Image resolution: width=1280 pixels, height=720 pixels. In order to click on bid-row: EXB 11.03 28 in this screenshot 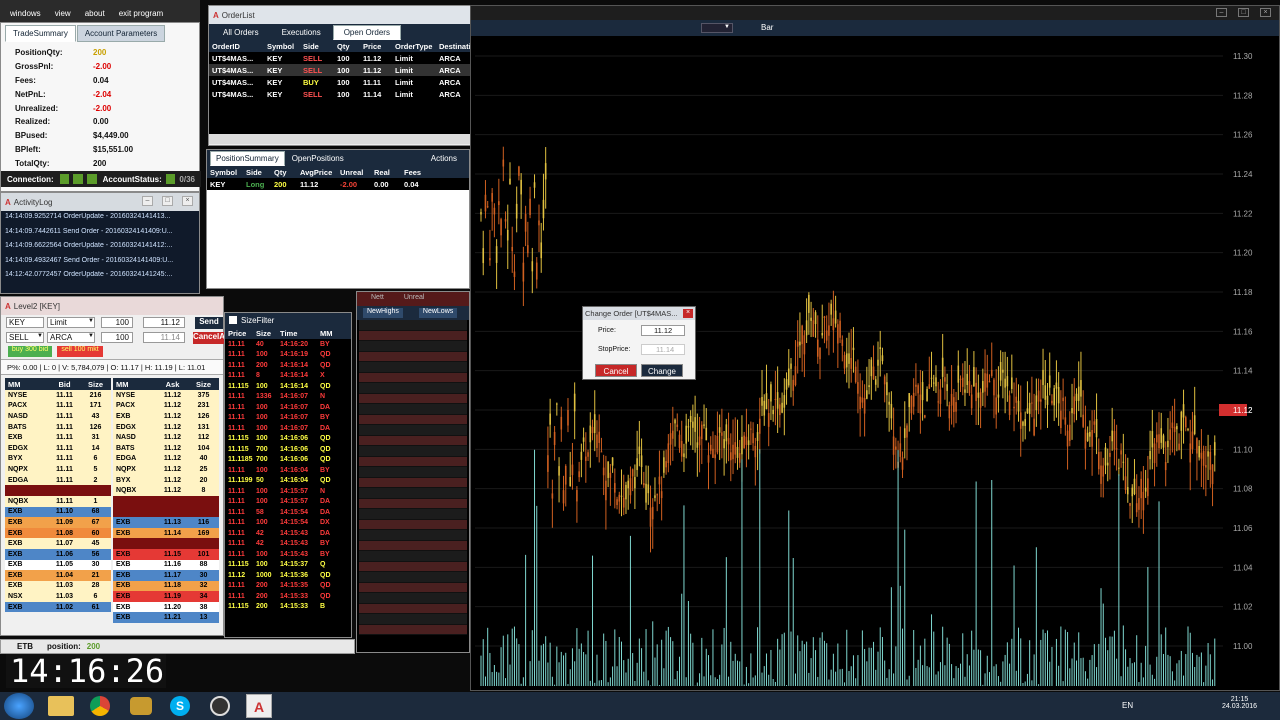, I will do `click(58, 586)`.